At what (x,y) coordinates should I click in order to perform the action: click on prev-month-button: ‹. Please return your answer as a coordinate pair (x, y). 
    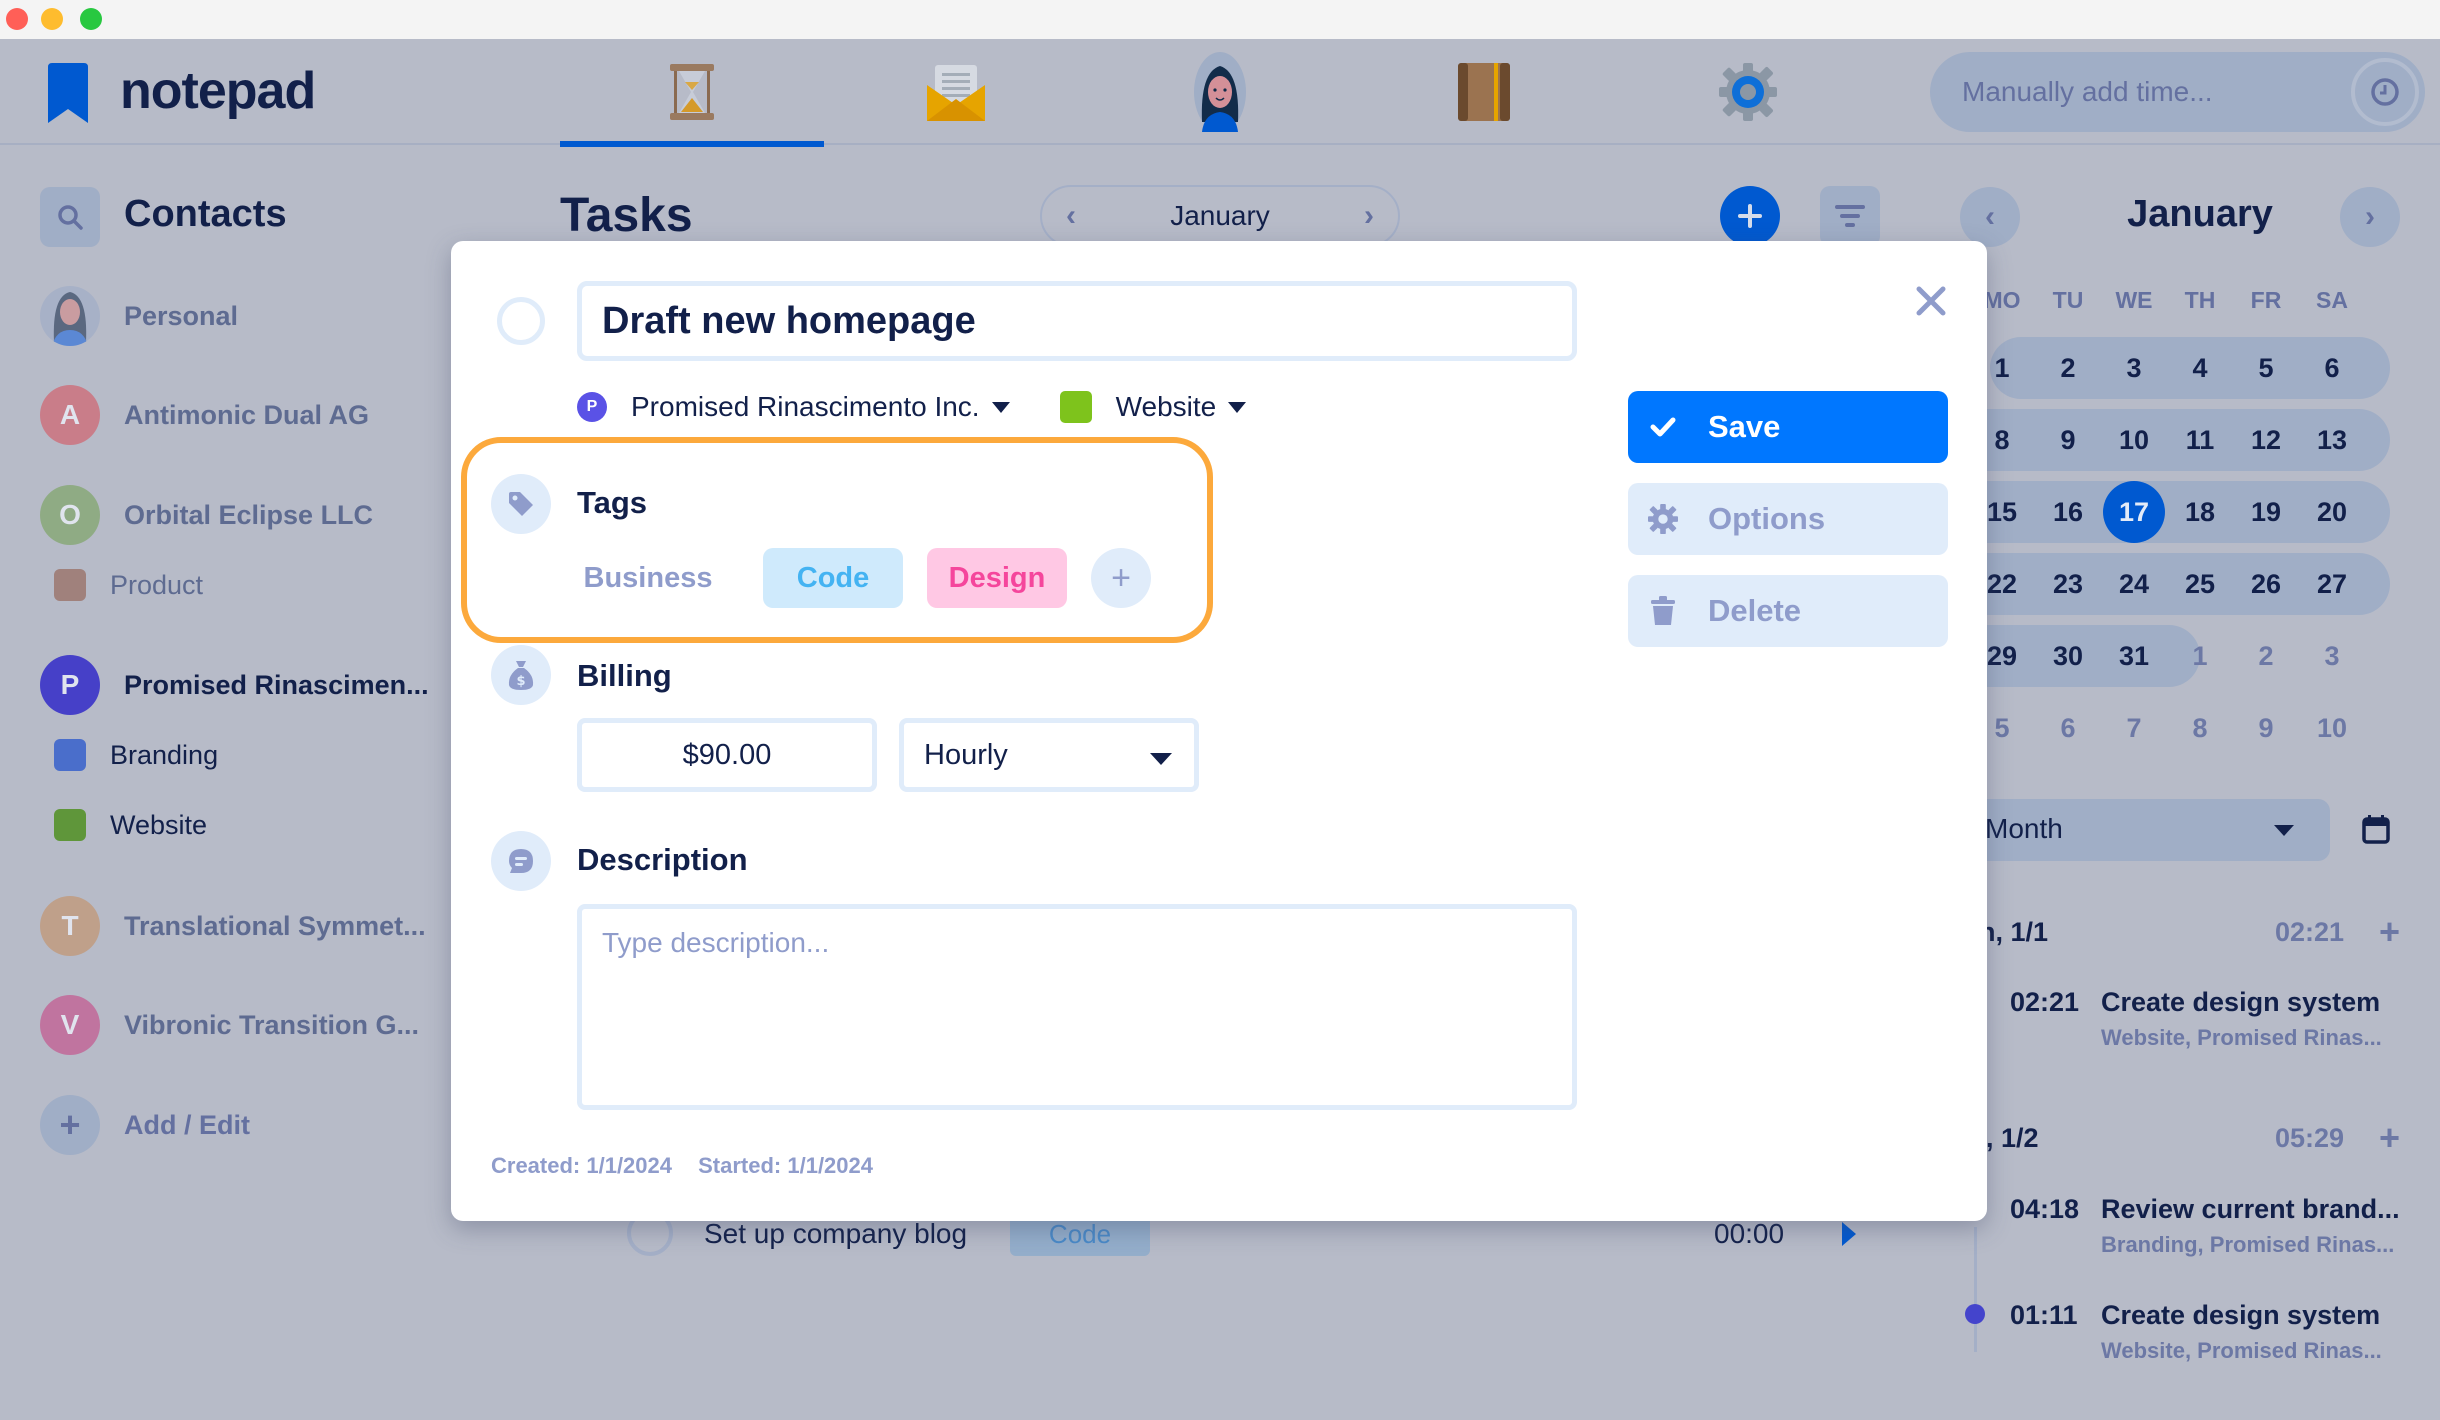
    Looking at the image, I should click on (1071, 216).